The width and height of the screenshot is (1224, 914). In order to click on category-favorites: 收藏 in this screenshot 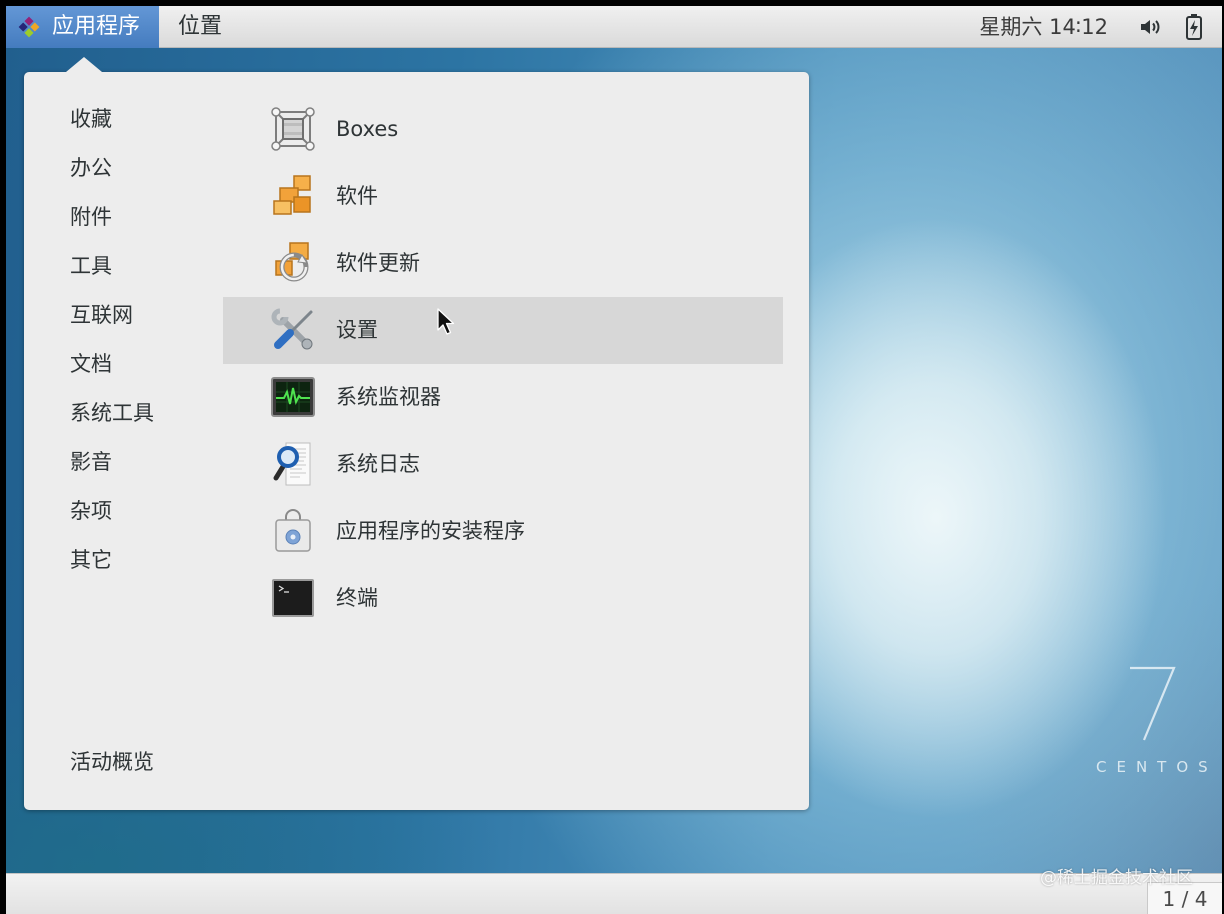, I will do `click(112, 119)`.